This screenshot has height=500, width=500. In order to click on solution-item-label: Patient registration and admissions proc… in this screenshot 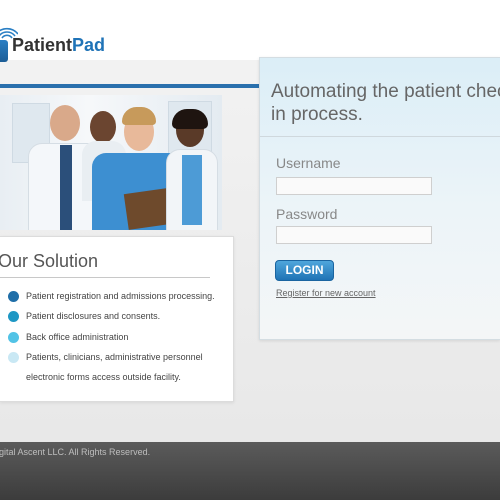, I will do `click(120, 296)`.